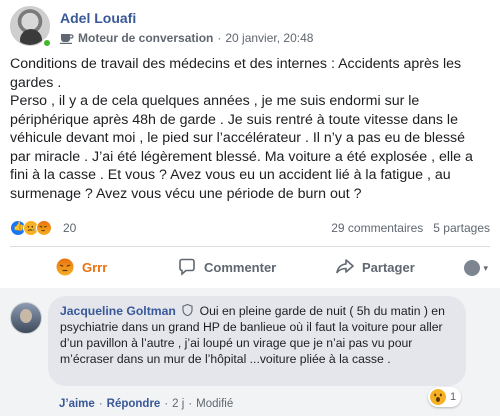  Describe the element at coordinates (145, 38) in the screenshot. I see `group-name-link: Moteur de conversation` at that location.